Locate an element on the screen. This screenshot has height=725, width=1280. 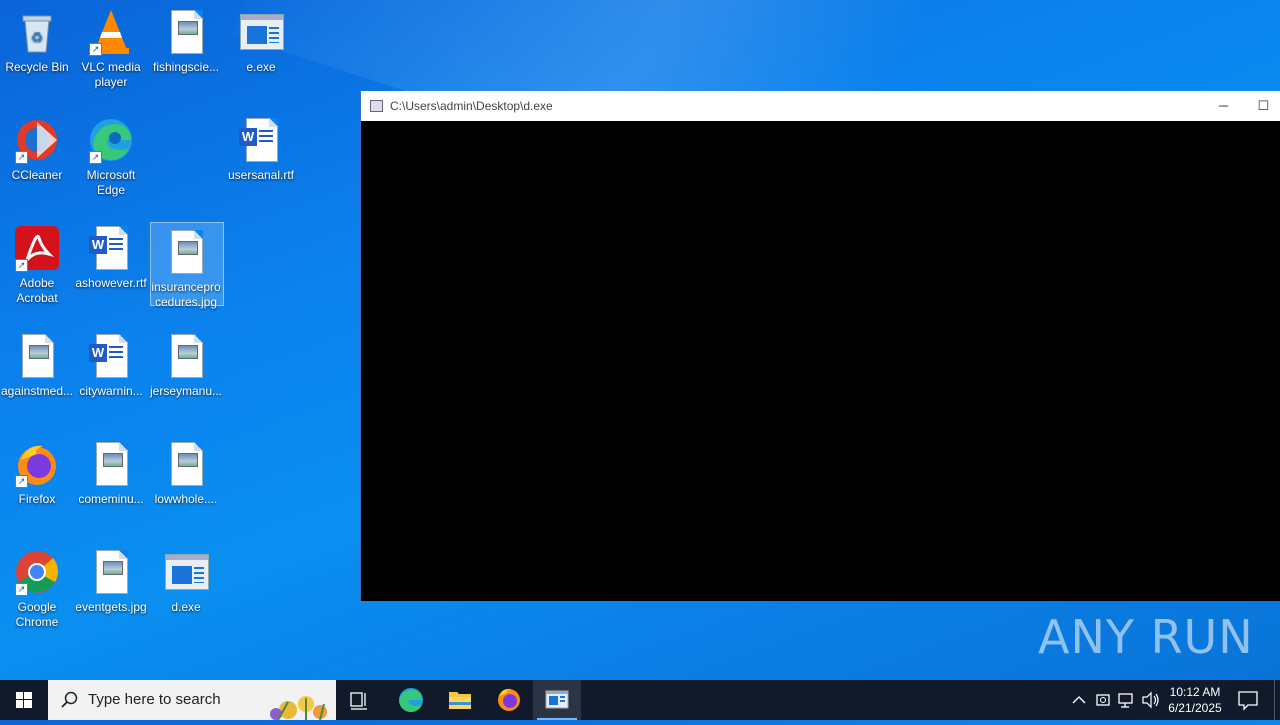
taskbar-edge-button is located at coordinates (411, 700).